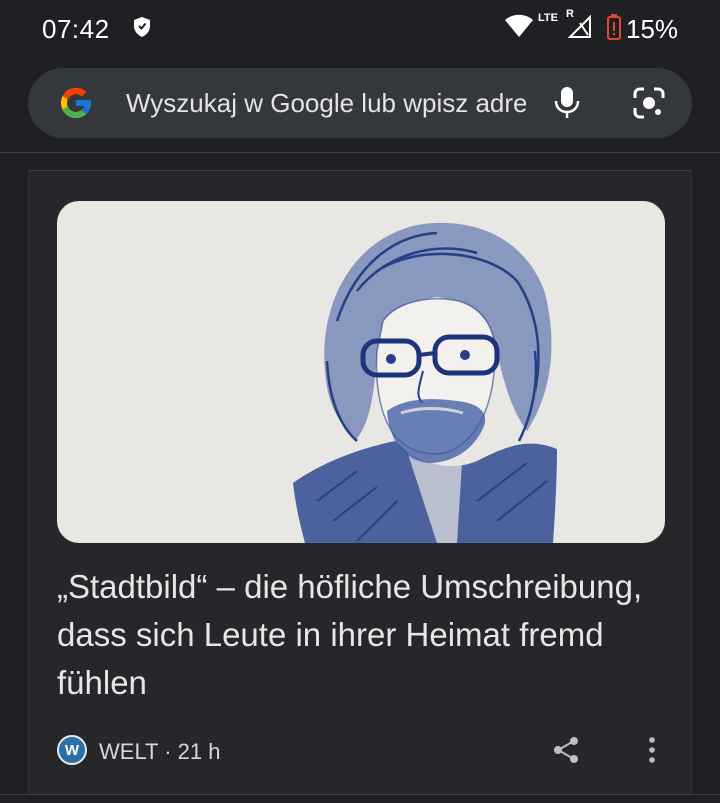  Describe the element at coordinates (326, 103) in the screenshot. I see `search-input` at that location.